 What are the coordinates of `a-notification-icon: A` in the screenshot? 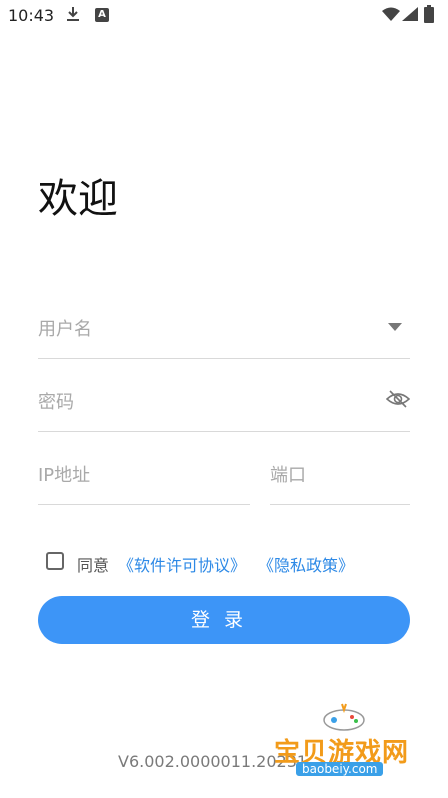 It's located at (102, 15).